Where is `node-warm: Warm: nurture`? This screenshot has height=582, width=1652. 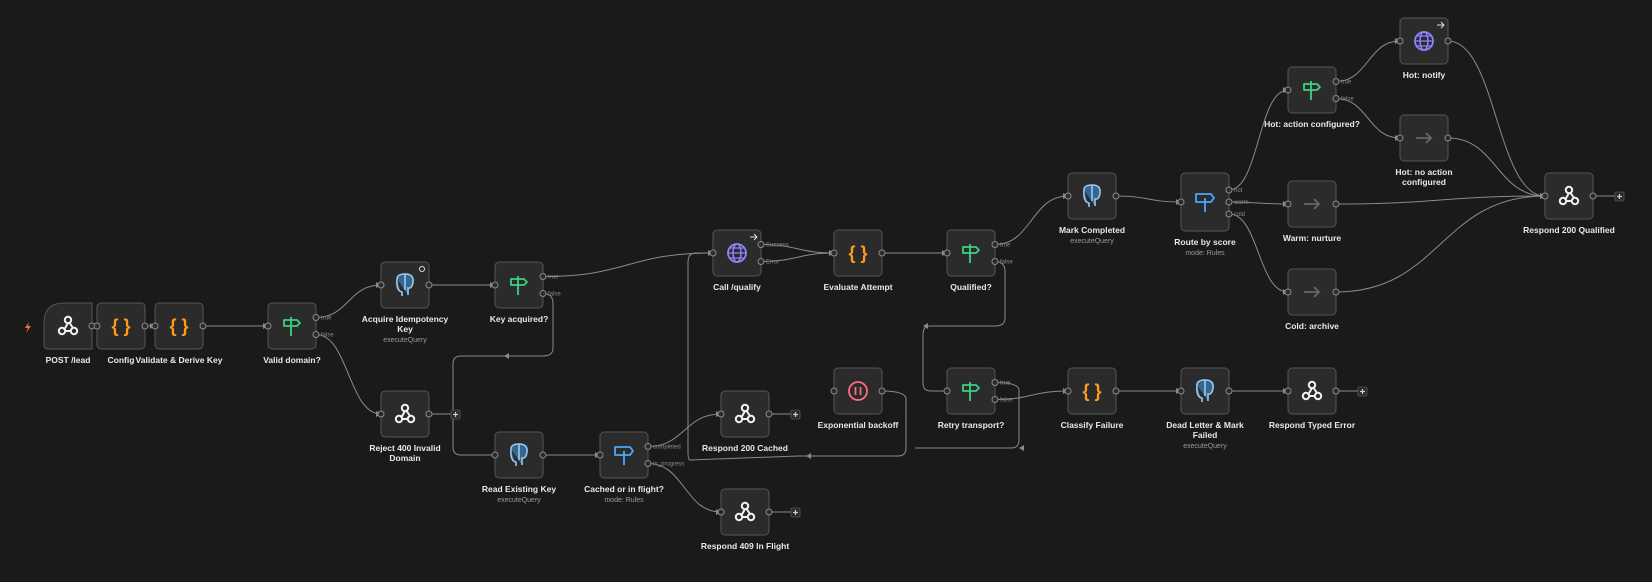
node-warm: Warm: nurture is located at coordinates (1312, 211).